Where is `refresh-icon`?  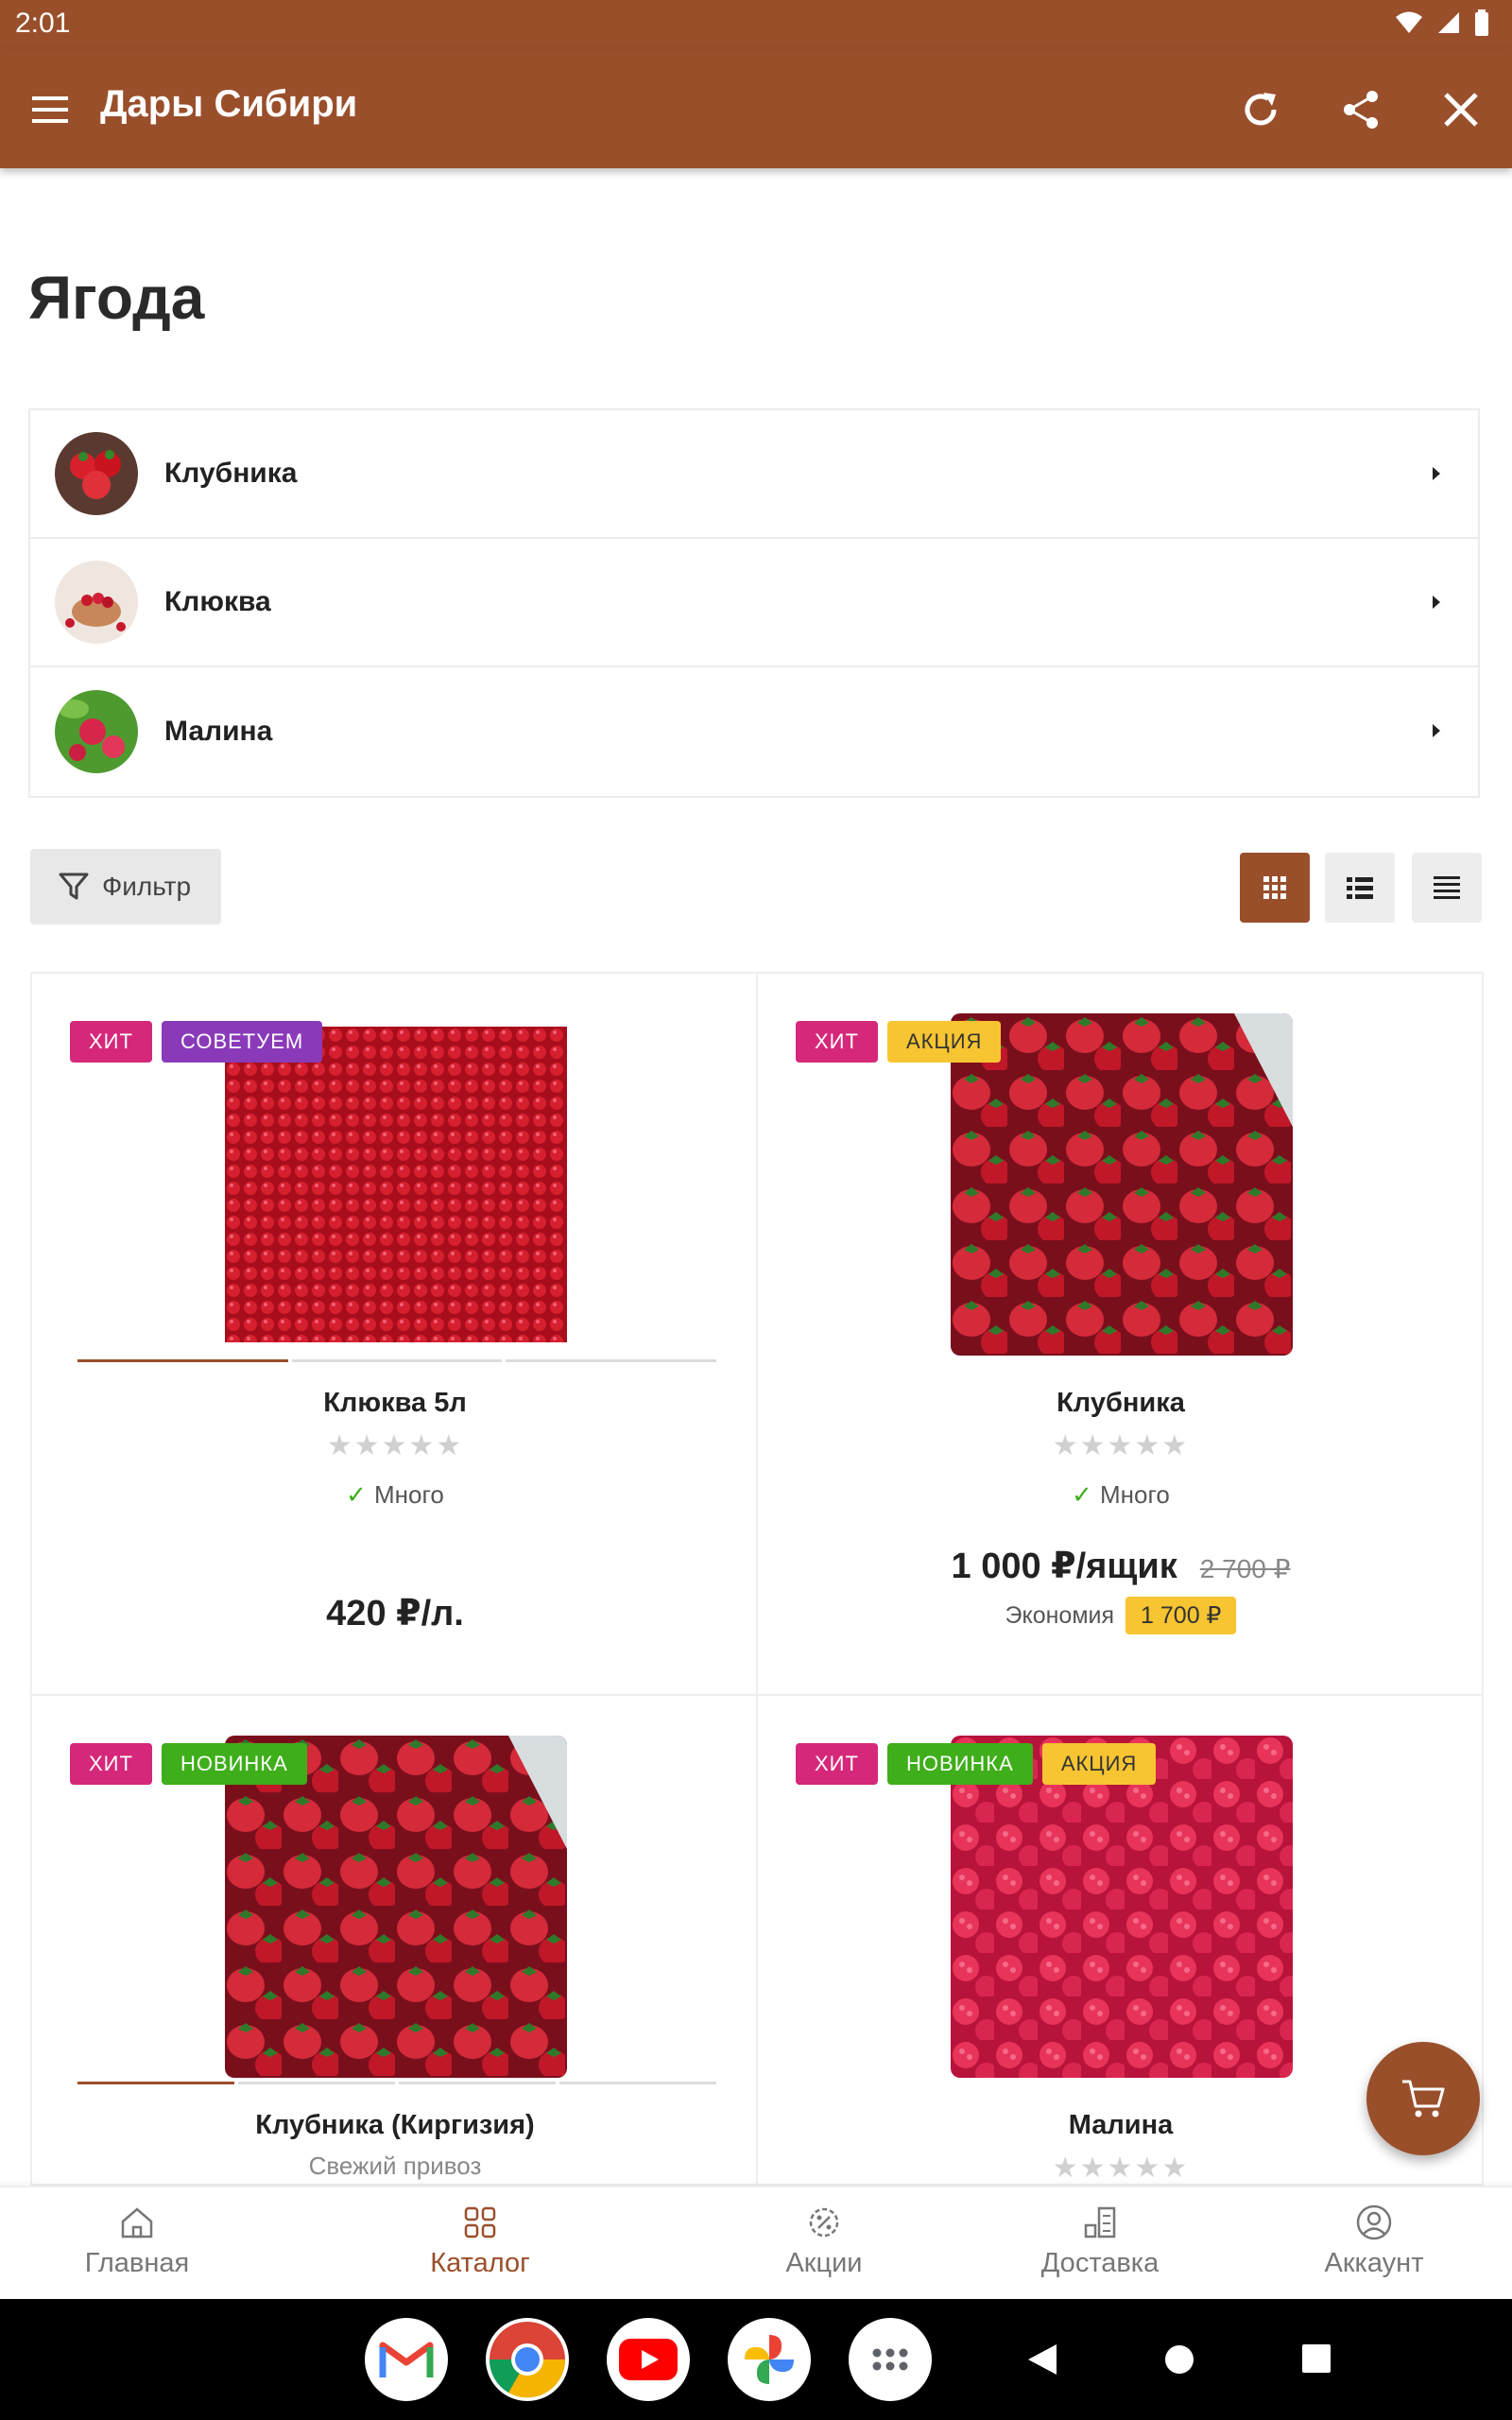 refresh-icon is located at coordinates (1261, 109).